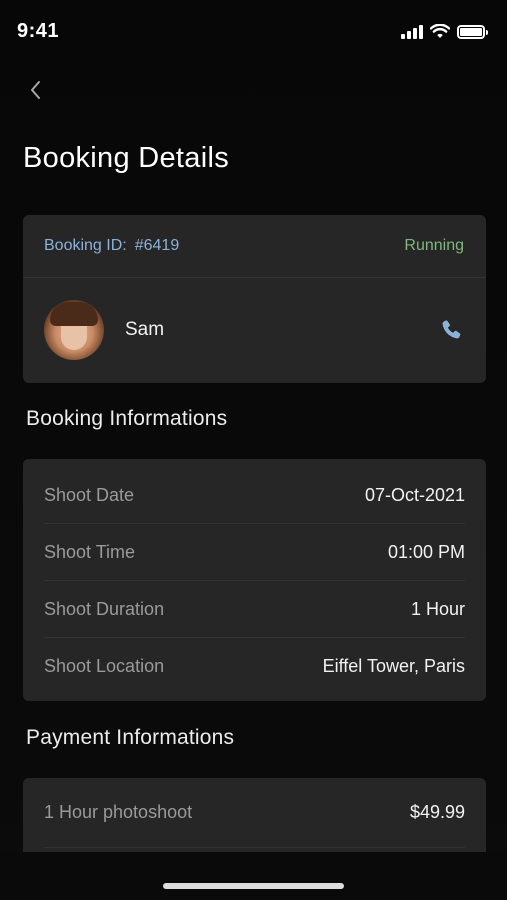  Describe the element at coordinates (130, 737) in the screenshot. I see `payment-info-title: Payment Informations` at that location.